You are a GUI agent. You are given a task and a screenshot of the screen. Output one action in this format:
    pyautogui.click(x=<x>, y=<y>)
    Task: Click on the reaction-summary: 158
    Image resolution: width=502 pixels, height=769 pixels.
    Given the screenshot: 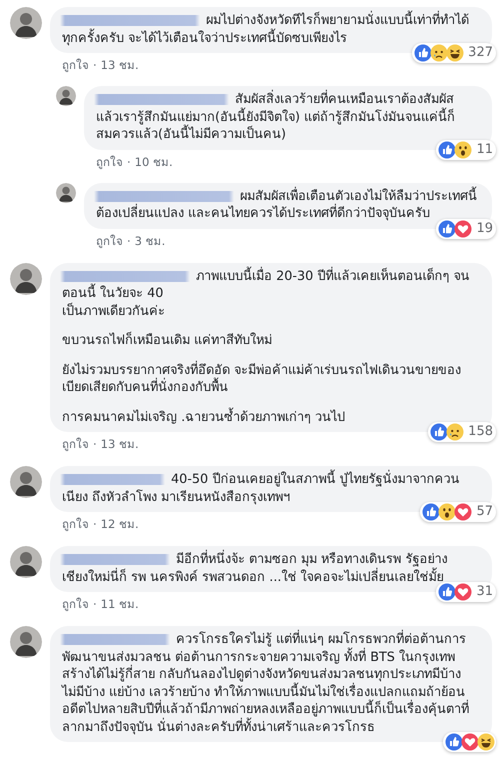 What is the action you would take?
    pyautogui.click(x=462, y=432)
    